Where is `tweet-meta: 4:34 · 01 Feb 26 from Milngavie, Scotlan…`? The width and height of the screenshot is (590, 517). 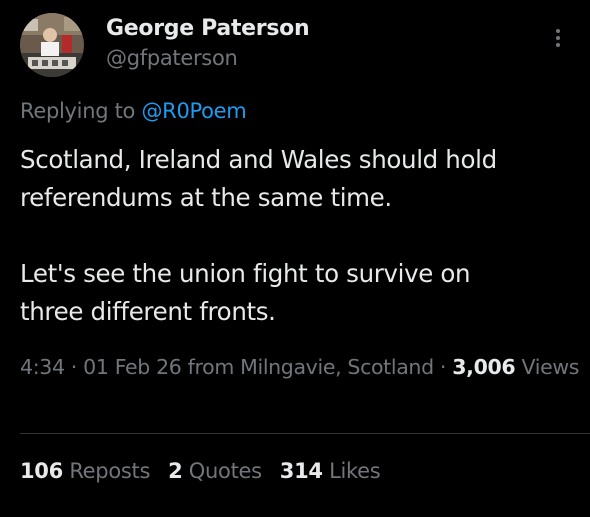
tweet-meta: 4:34 · 01 Feb 26 from Milngavie, Scotlan… is located at coordinates (300, 367).